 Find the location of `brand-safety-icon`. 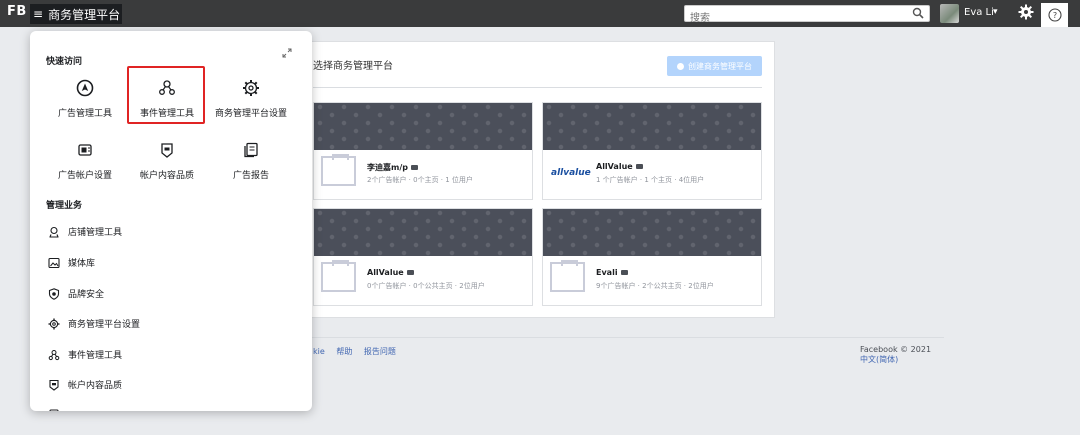

brand-safety-icon is located at coordinates (53, 293).